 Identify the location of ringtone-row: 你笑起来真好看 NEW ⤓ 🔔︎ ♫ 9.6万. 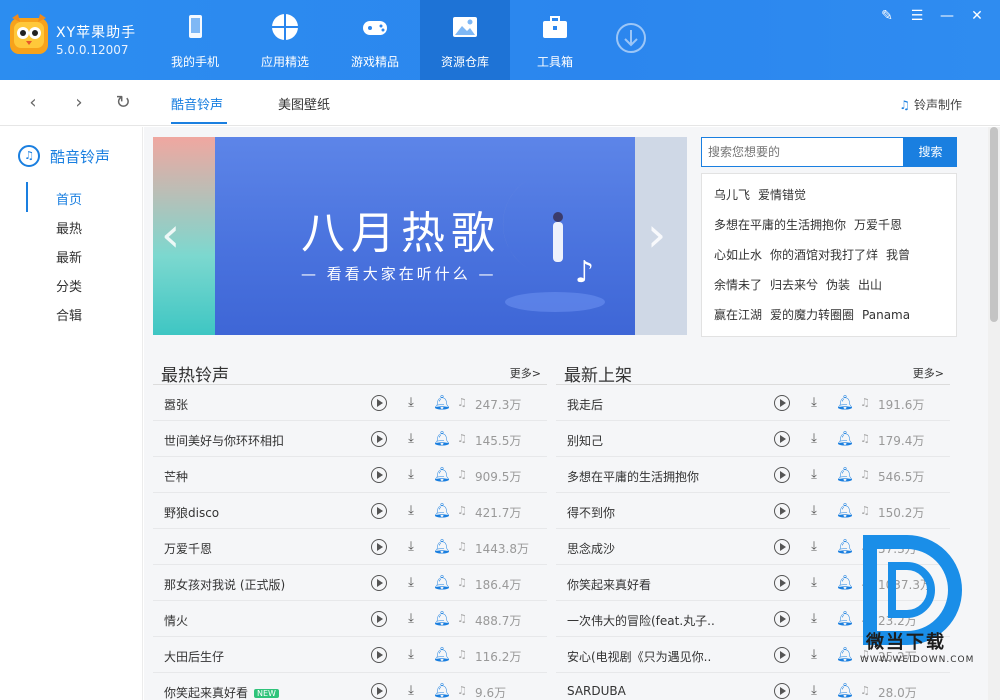
(350, 686).